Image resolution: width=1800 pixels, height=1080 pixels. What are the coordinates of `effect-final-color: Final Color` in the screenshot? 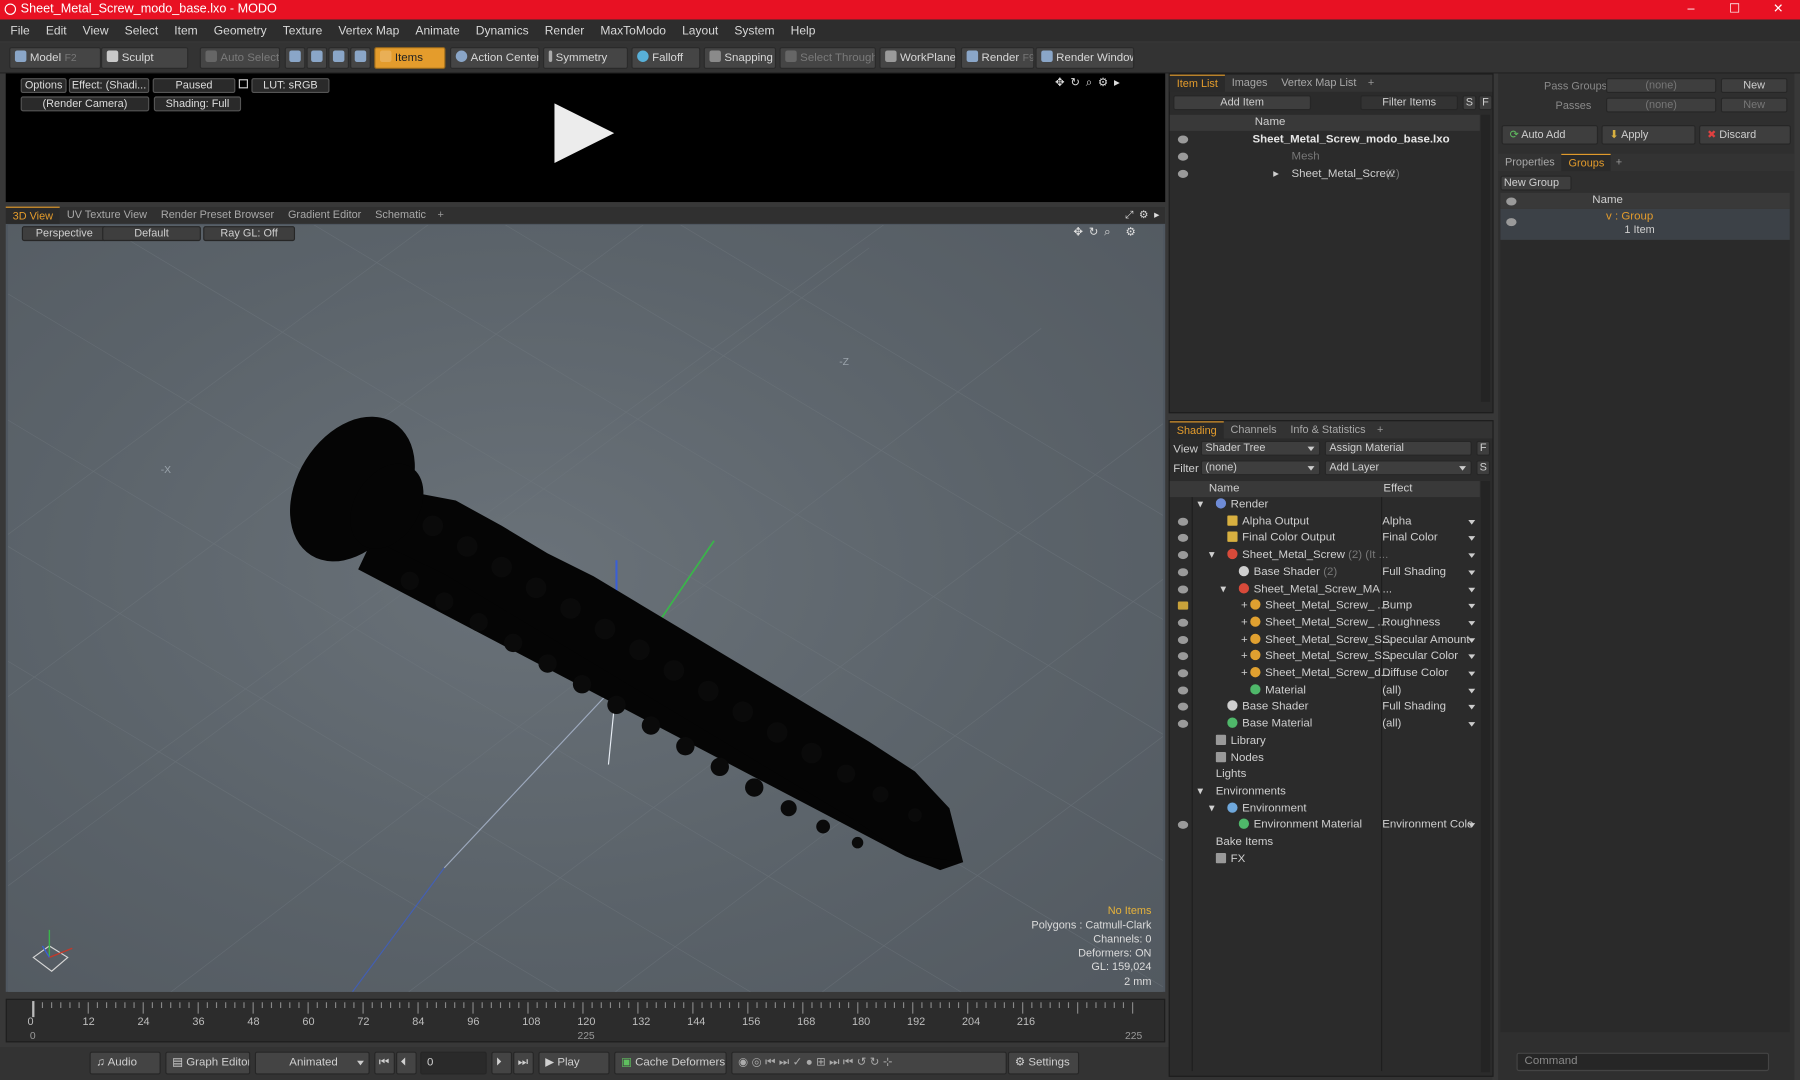 It's located at (1428, 539).